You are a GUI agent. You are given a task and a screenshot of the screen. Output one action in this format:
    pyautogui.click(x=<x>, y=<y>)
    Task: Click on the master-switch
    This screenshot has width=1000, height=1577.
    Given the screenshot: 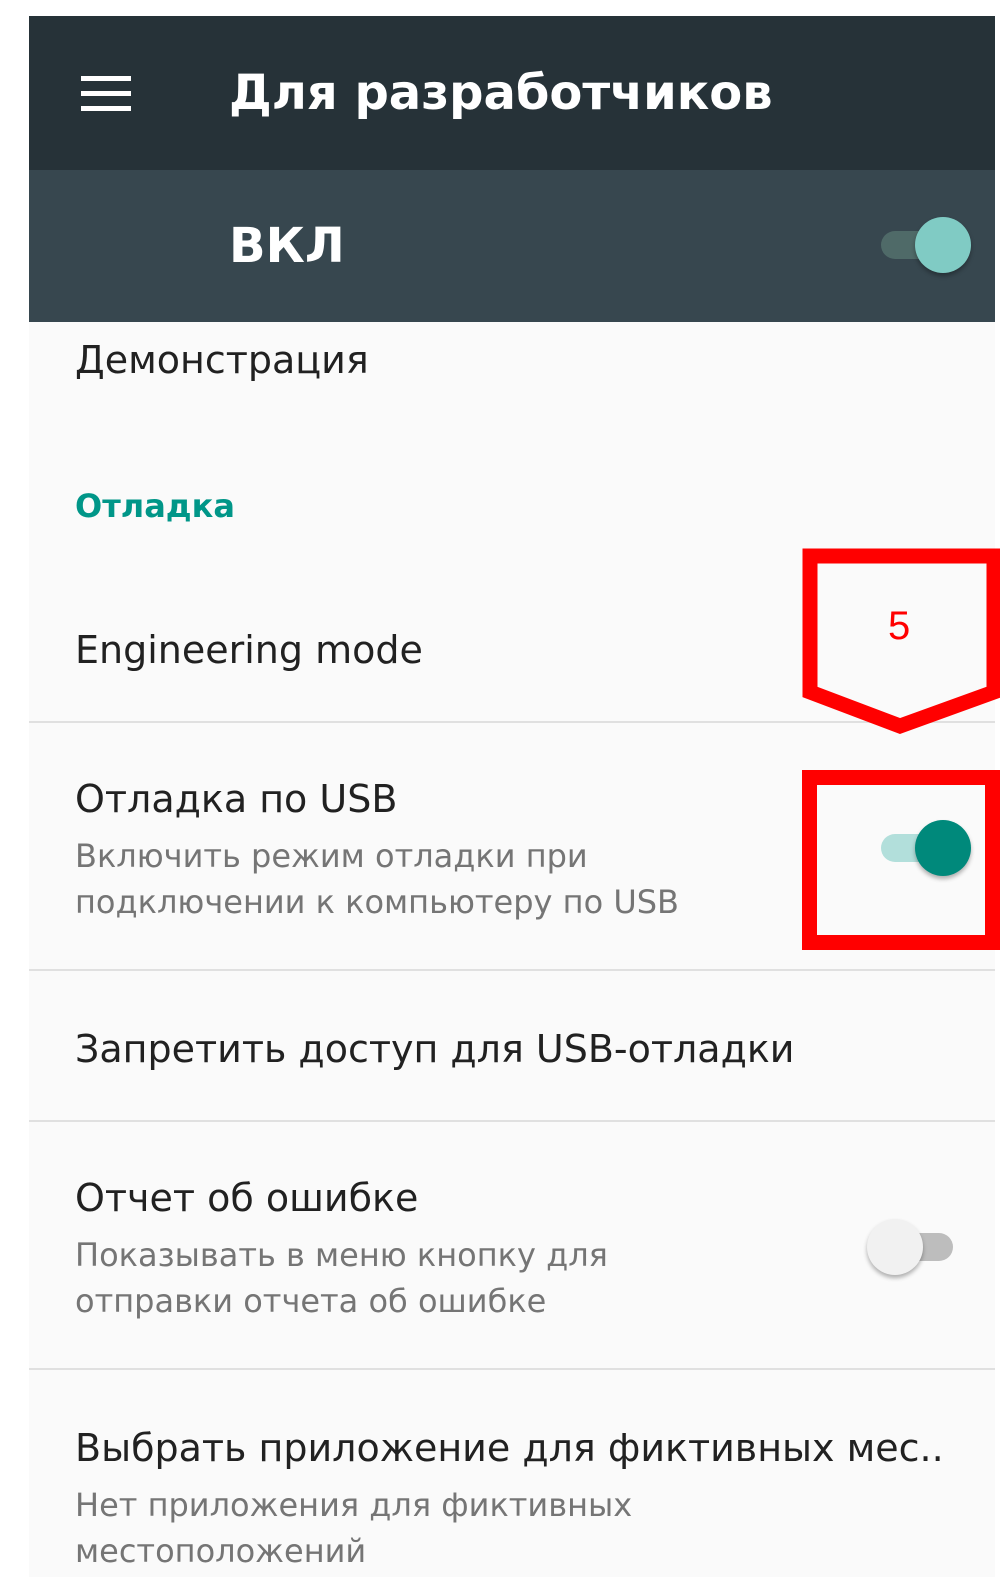 What is the action you would take?
    pyautogui.click(x=926, y=245)
    